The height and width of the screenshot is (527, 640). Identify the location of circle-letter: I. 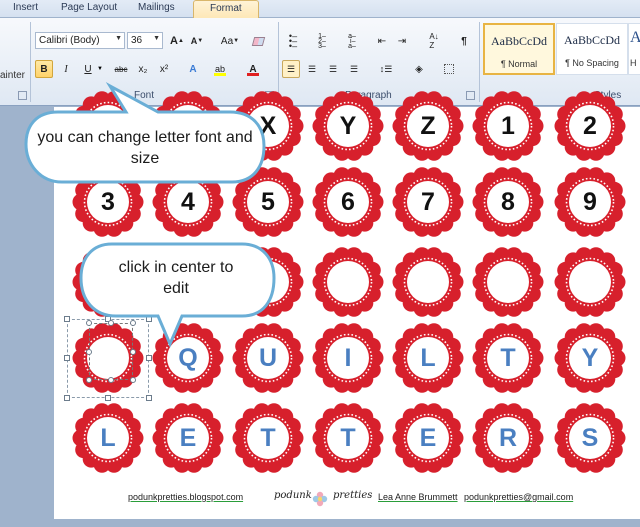
(348, 357).